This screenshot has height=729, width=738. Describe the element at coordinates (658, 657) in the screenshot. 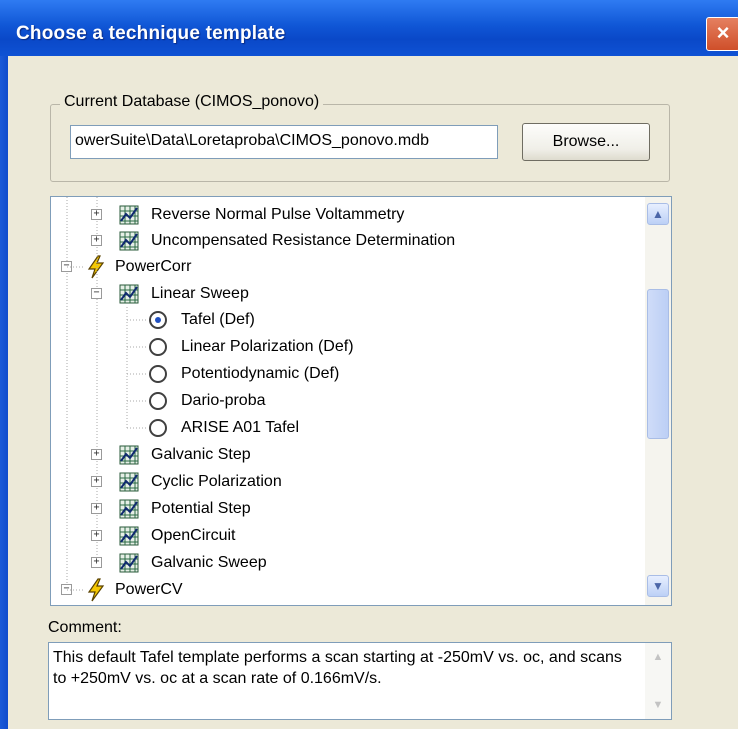

I see `comment-scroll-up-button: ▲` at that location.